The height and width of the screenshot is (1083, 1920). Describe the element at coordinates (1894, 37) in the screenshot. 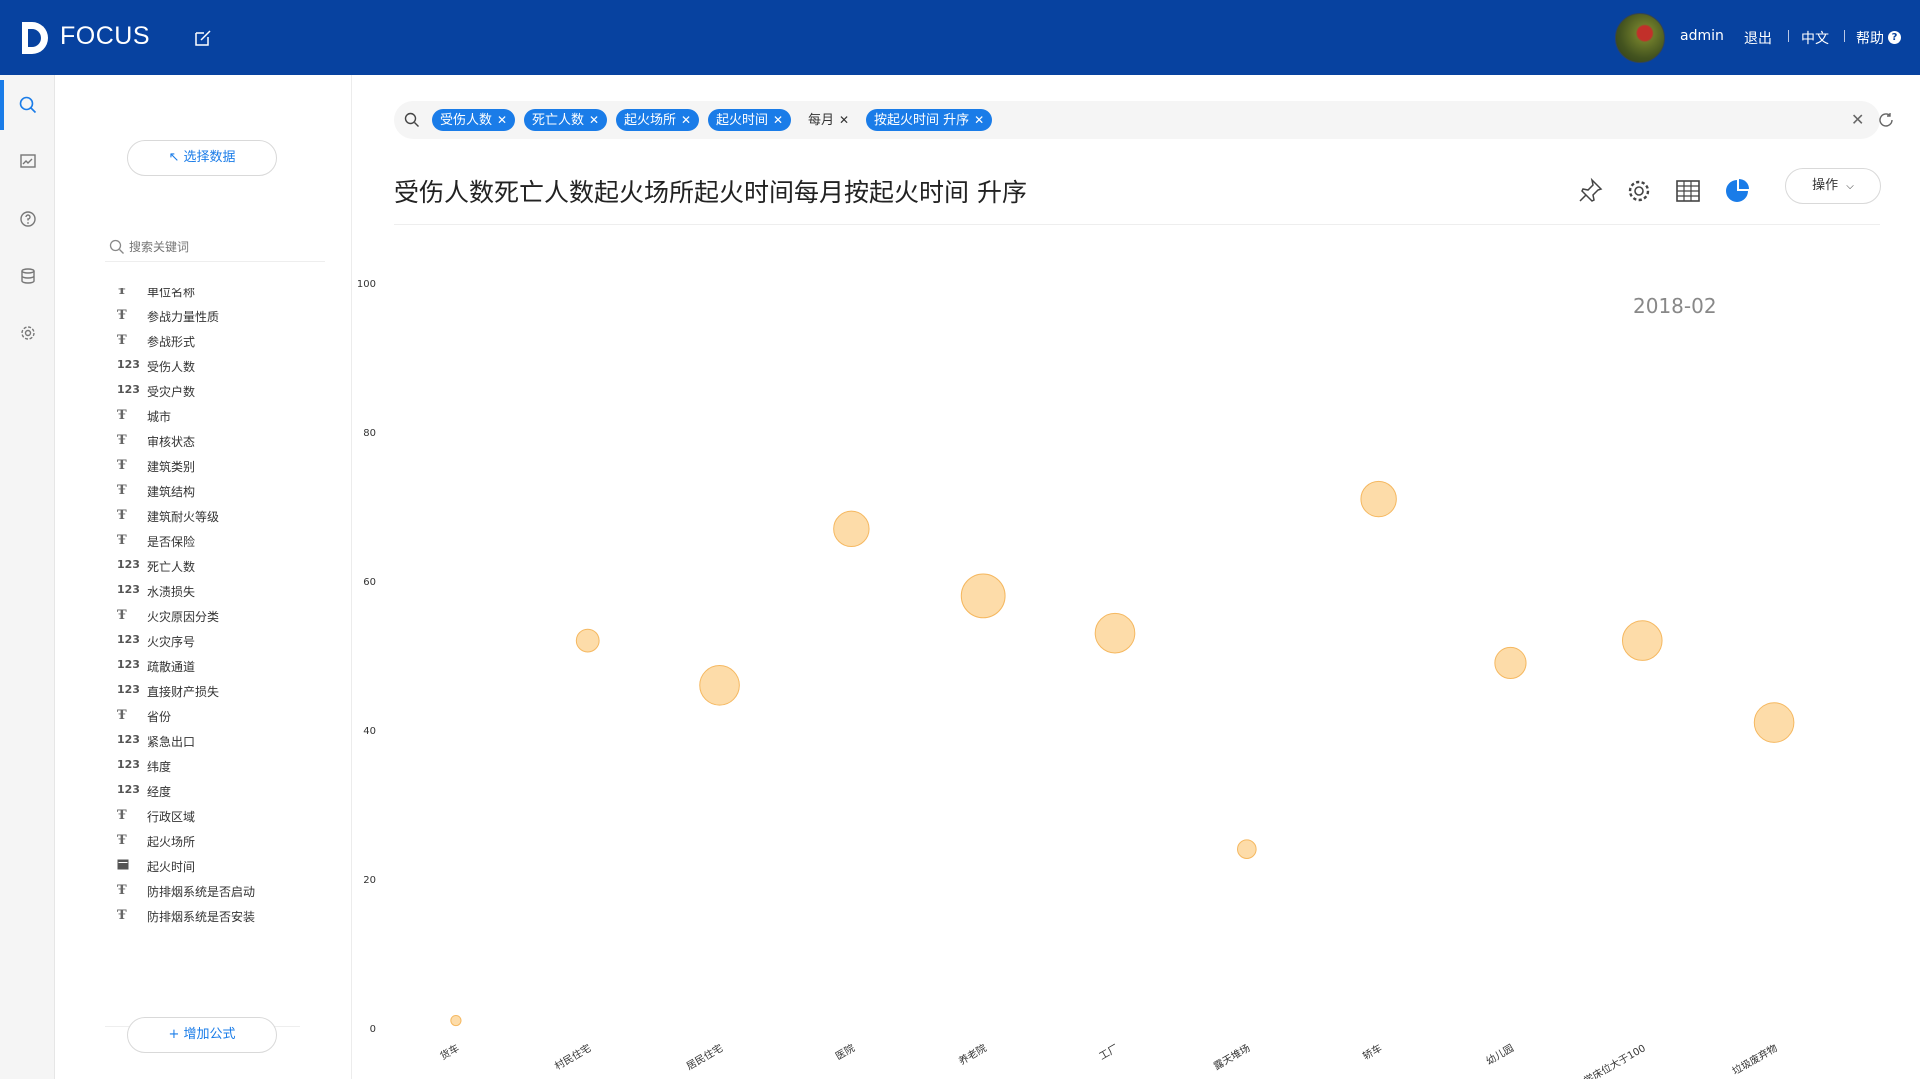

I see `help-icon: ?` at that location.